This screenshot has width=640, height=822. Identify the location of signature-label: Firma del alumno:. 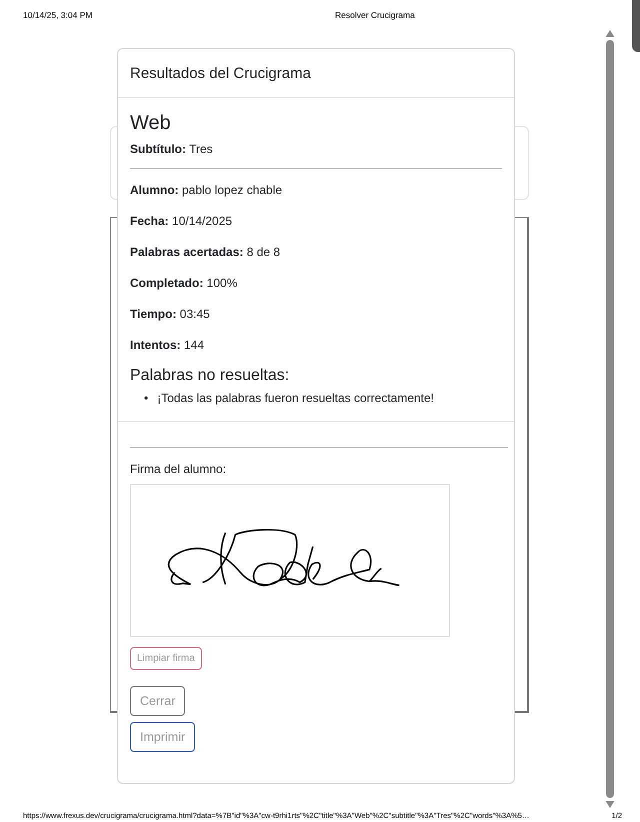
(179, 469).